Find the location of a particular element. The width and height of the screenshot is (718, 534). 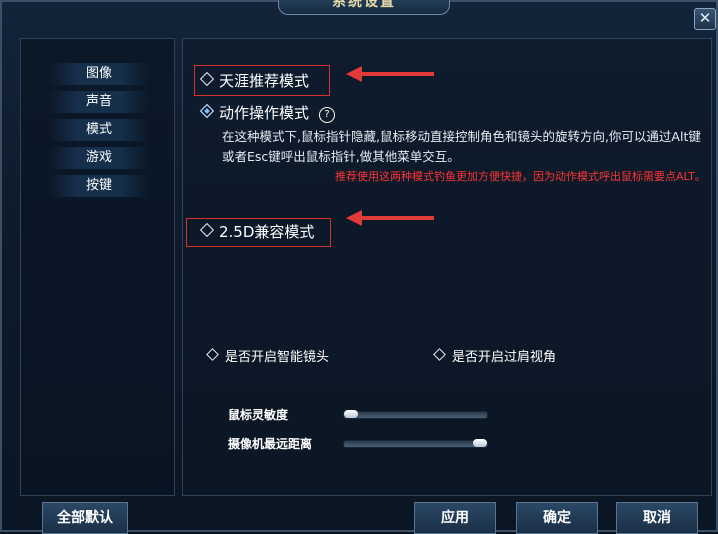

smart-camera-toggle: 是否开启智能镜头 is located at coordinates (268, 355).